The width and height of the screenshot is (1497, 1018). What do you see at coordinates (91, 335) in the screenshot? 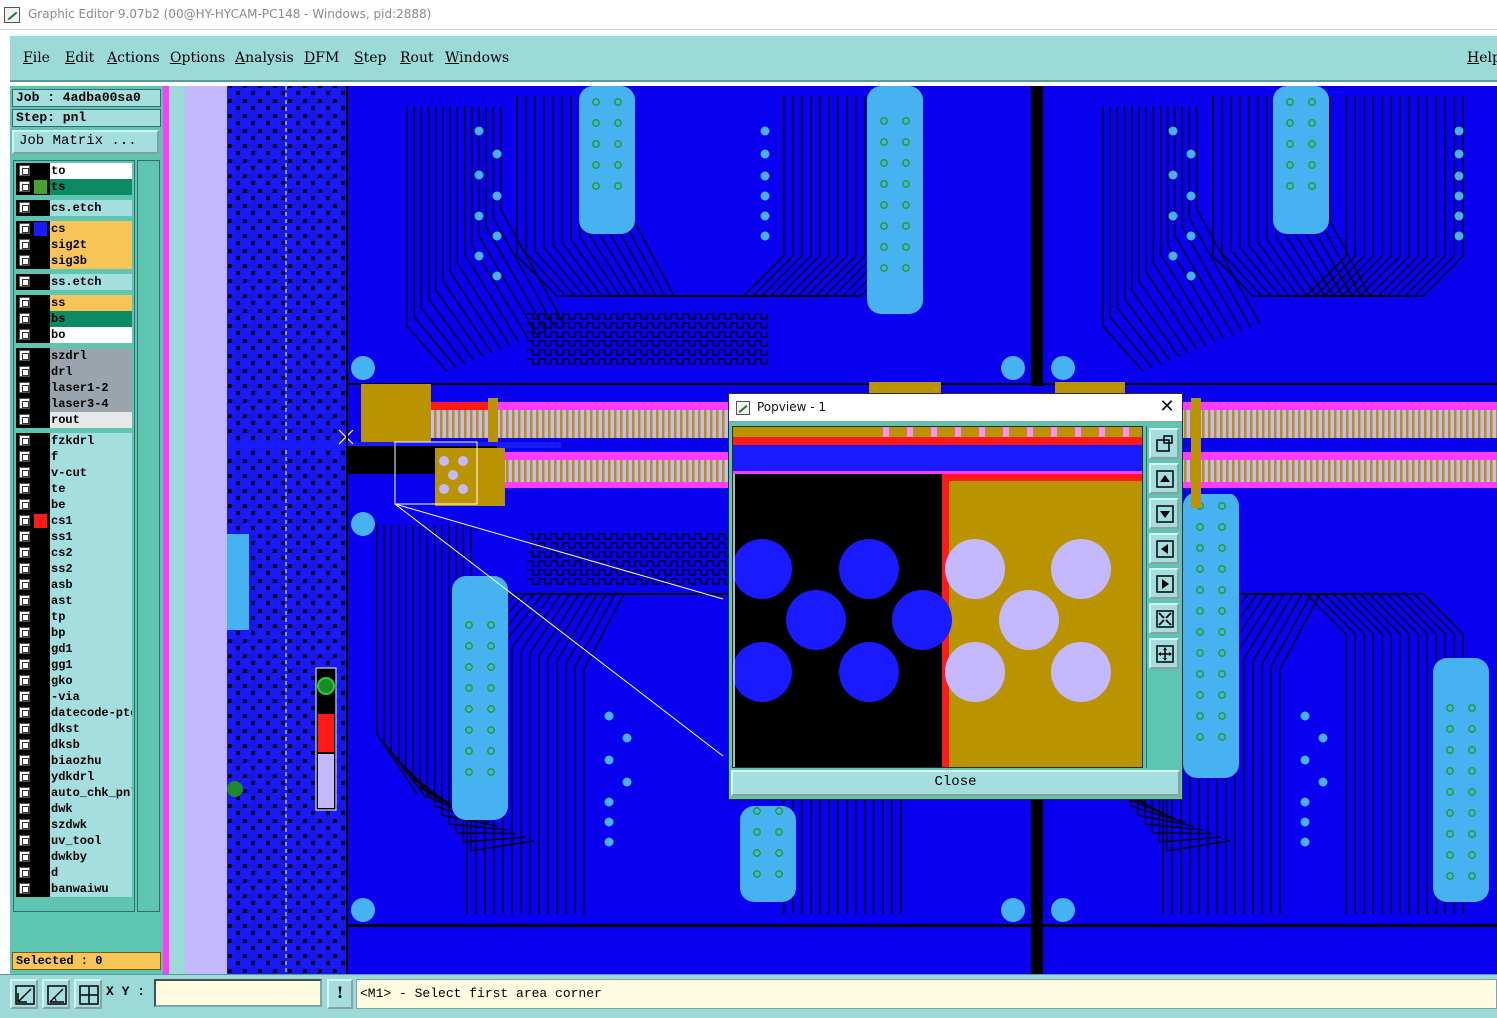
I see `layer-name: bo` at bounding box center [91, 335].